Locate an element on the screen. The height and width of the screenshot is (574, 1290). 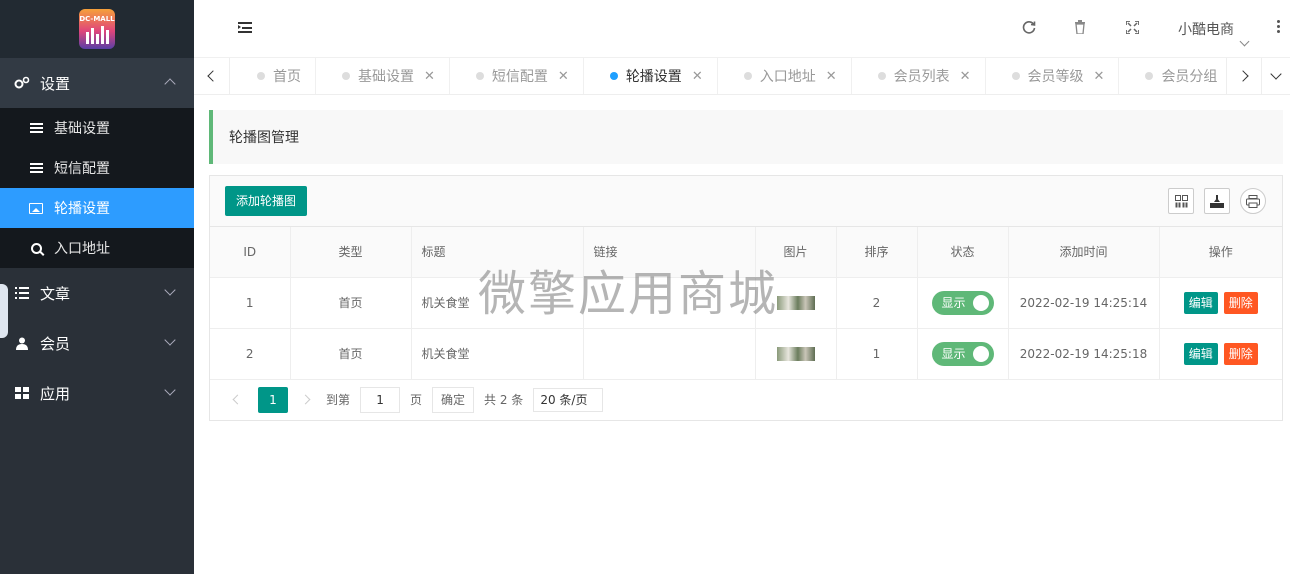
sidebar-item-entry-address: 入口地址 is located at coordinates (97, 248).